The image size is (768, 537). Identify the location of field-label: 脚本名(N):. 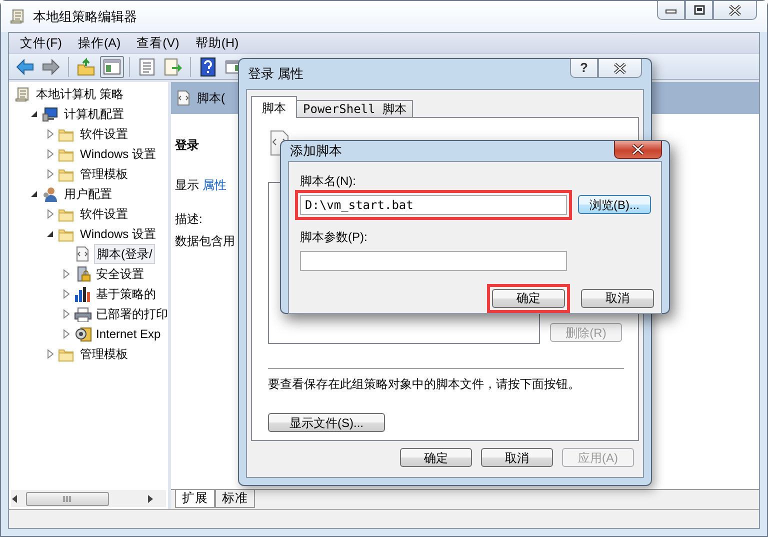
(328, 181).